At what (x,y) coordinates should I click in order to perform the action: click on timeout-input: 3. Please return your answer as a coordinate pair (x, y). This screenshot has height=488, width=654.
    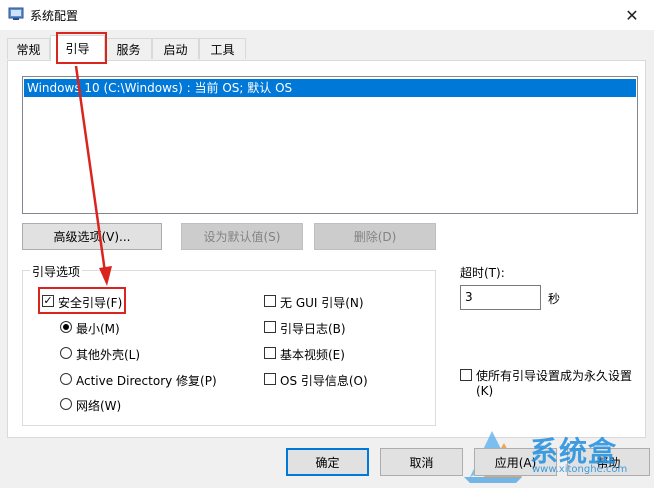
    Looking at the image, I should click on (500, 297).